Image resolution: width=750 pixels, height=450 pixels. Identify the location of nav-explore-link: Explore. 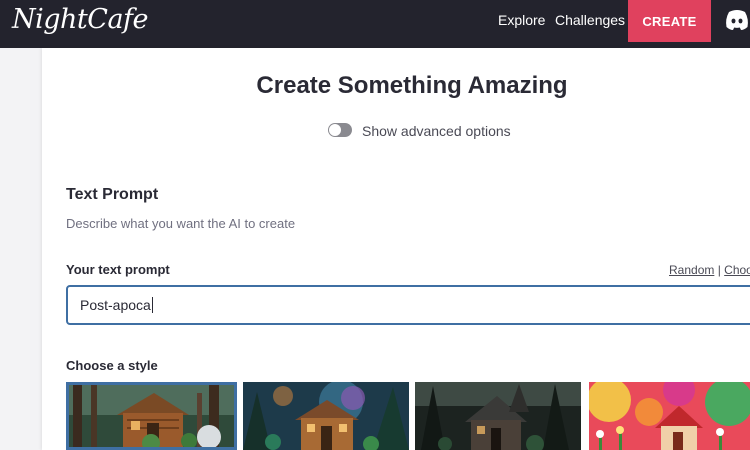
(521, 20).